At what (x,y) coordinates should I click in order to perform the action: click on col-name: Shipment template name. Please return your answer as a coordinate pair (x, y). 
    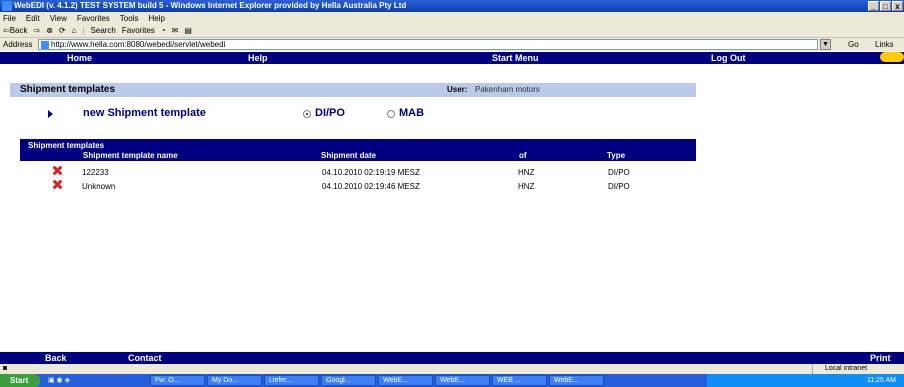
    Looking at the image, I should click on (130, 155).